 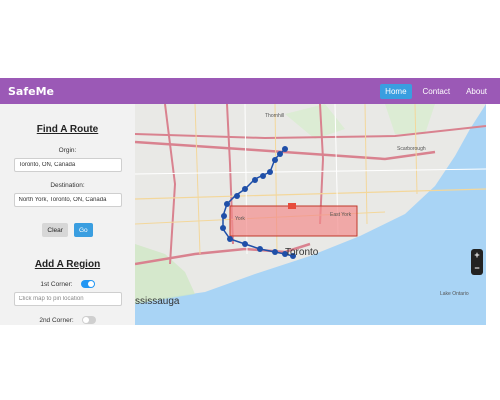 What do you see at coordinates (454, 294) in the screenshot?
I see `label-lake: Lake Ontario` at bounding box center [454, 294].